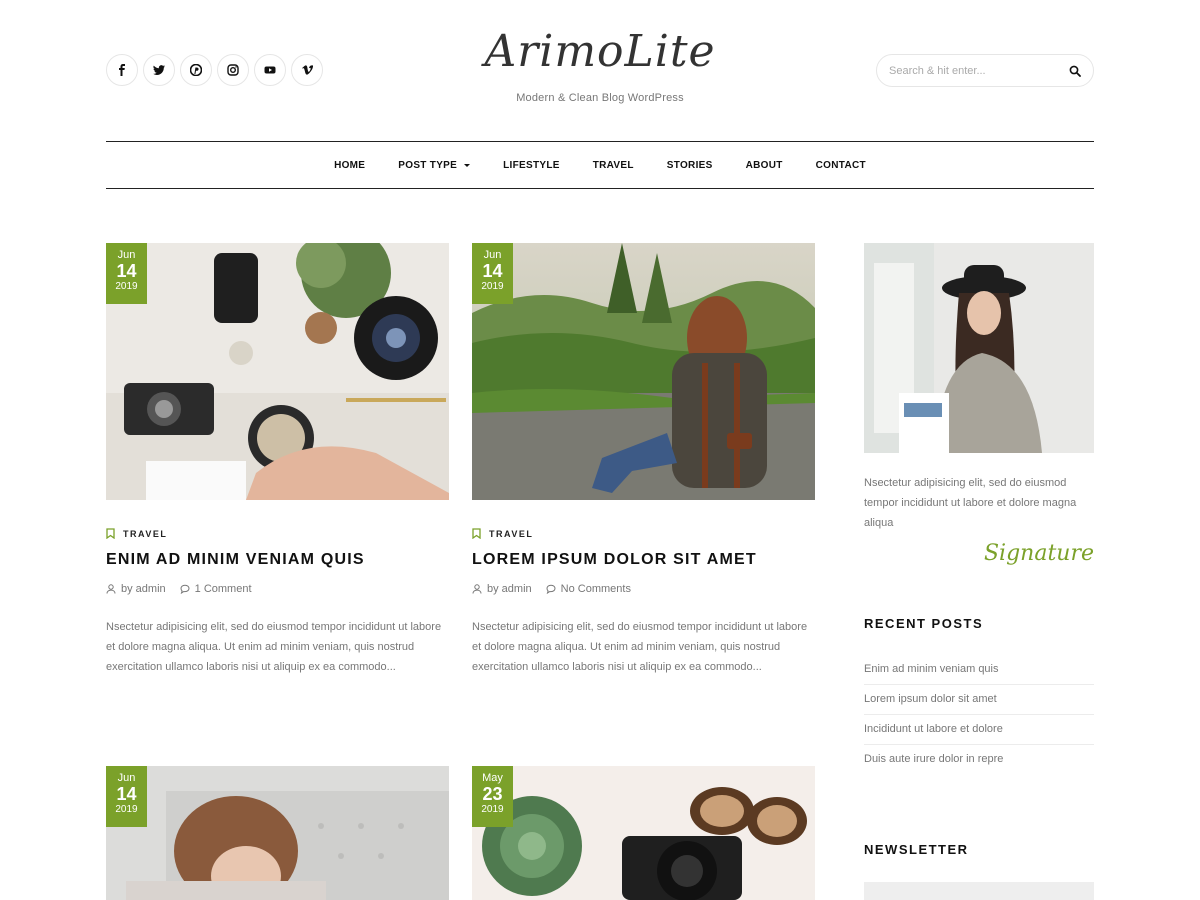  What do you see at coordinates (277, 589) in the screenshot?
I see `post-meta: by admin 1 Comment` at bounding box center [277, 589].